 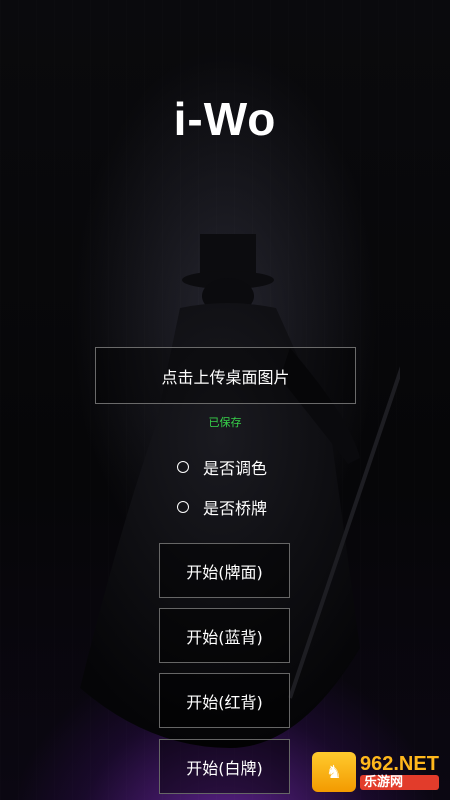 I want to click on start-card-face-button: 开始(牌面), so click(x=224, y=570).